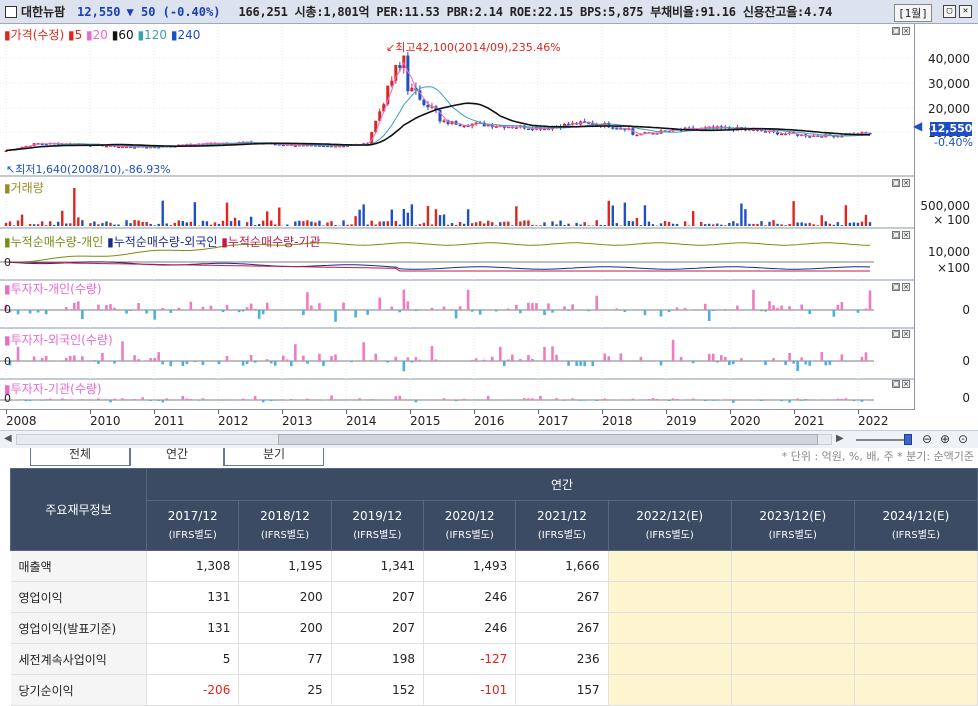 The height and width of the screenshot is (706, 978). I want to click on restore-icon: ▢, so click(949, 11).